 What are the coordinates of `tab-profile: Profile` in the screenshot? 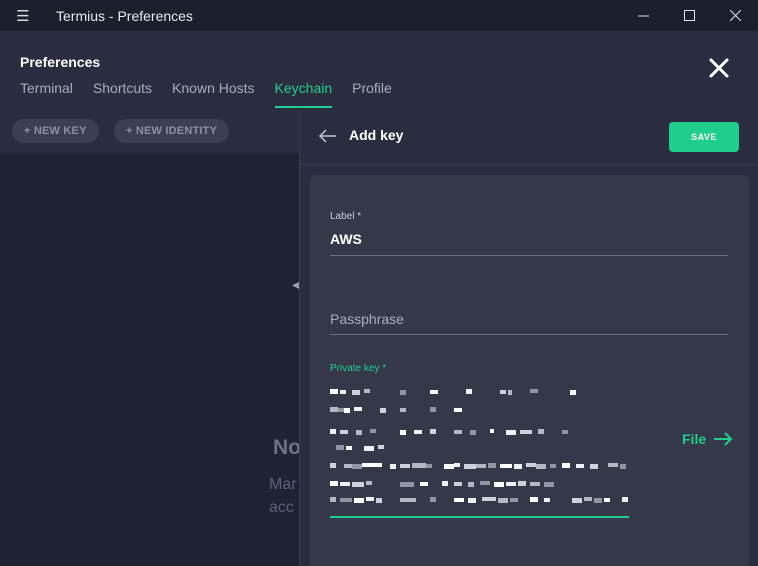 It's located at (372, 94).